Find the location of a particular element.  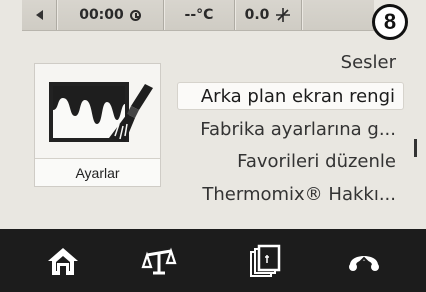

temperature-display: --°C is located at coordinates (199, 15).